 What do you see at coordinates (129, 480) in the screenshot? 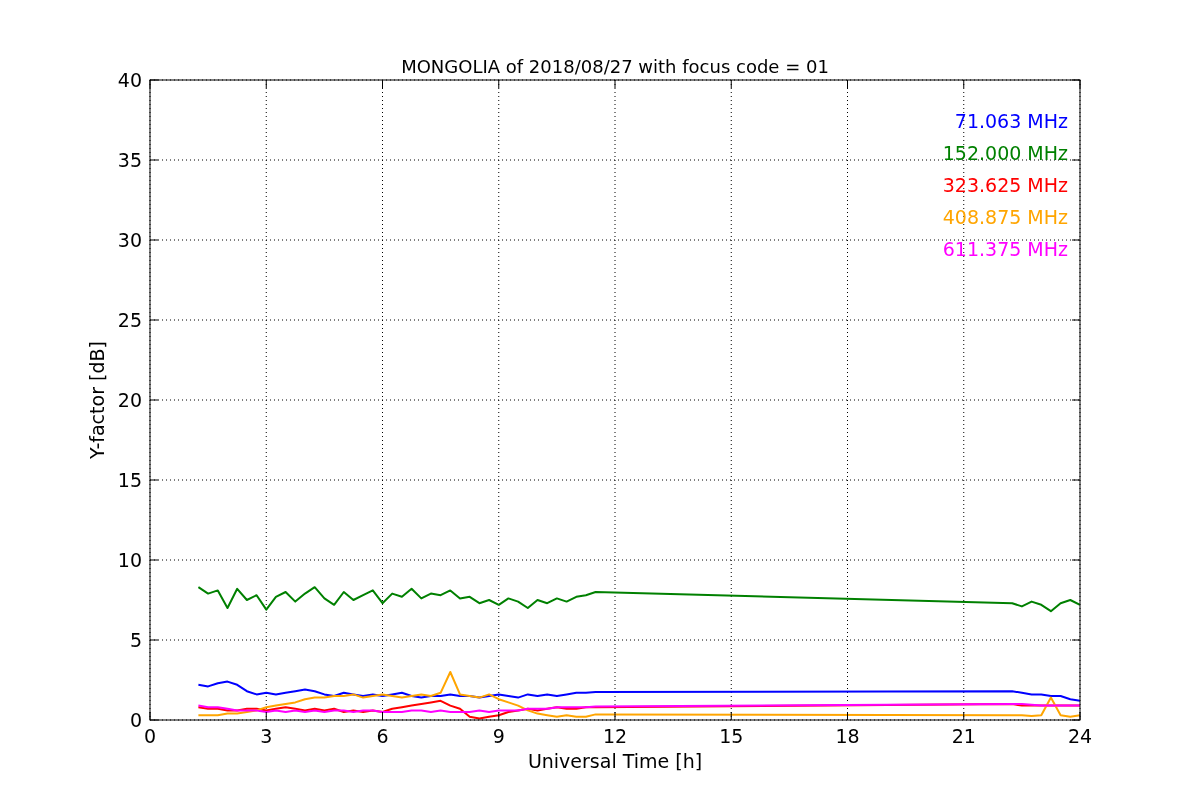
I see `y-tick-label: 15` at bounding box center [129, 480].